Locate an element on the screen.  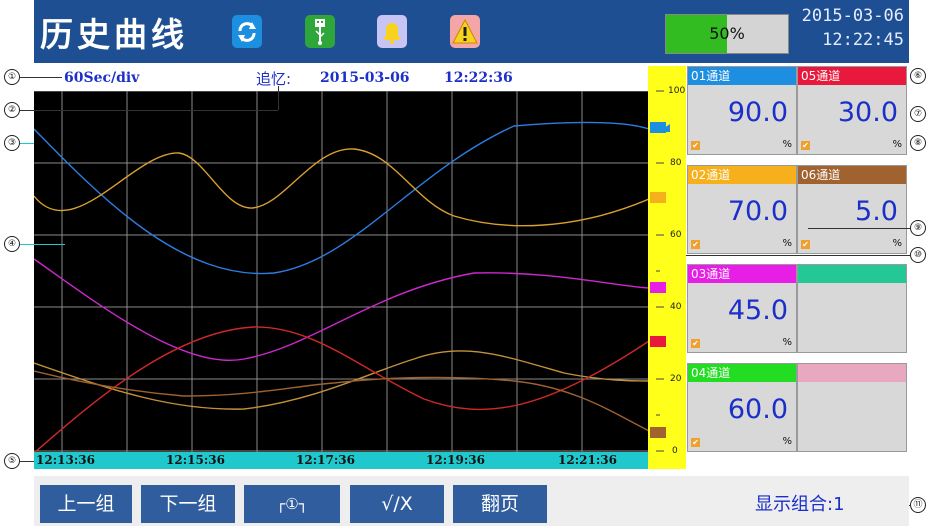
channel-name: 01通道 is located at coordinates (742, 76).